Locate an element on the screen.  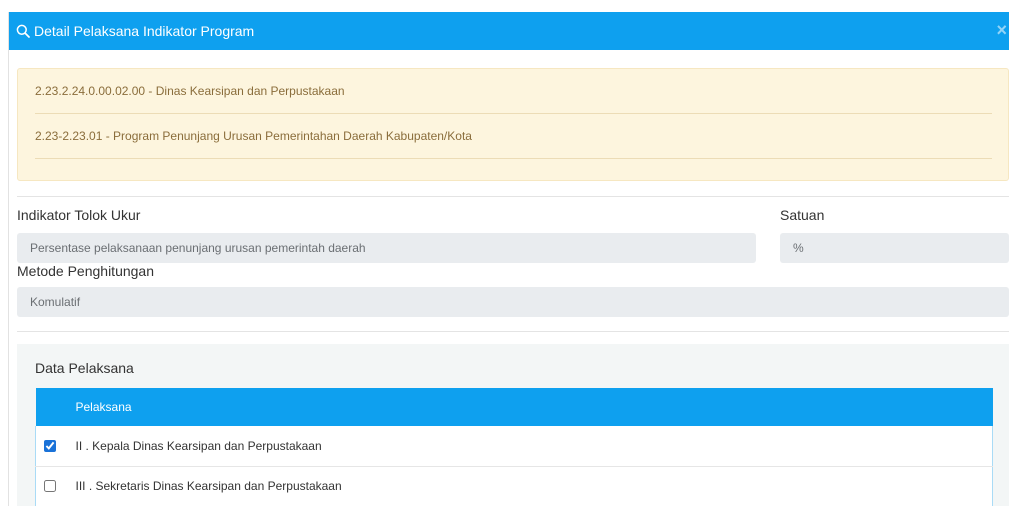
metode-field: Metode Penghitungan Komulatif is located at coordinates (513, 290).